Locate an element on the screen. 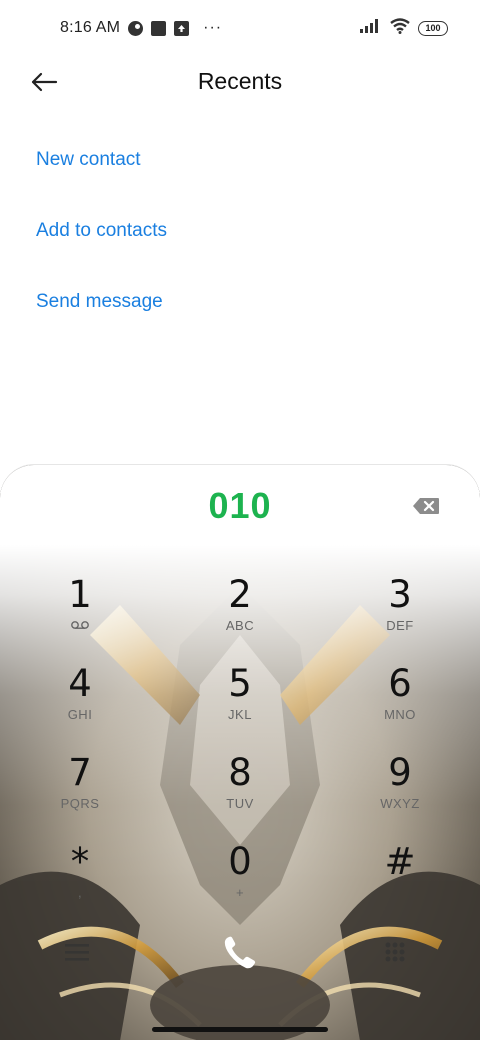  dialpad-toggle-button is located at coordinates (395, 953).